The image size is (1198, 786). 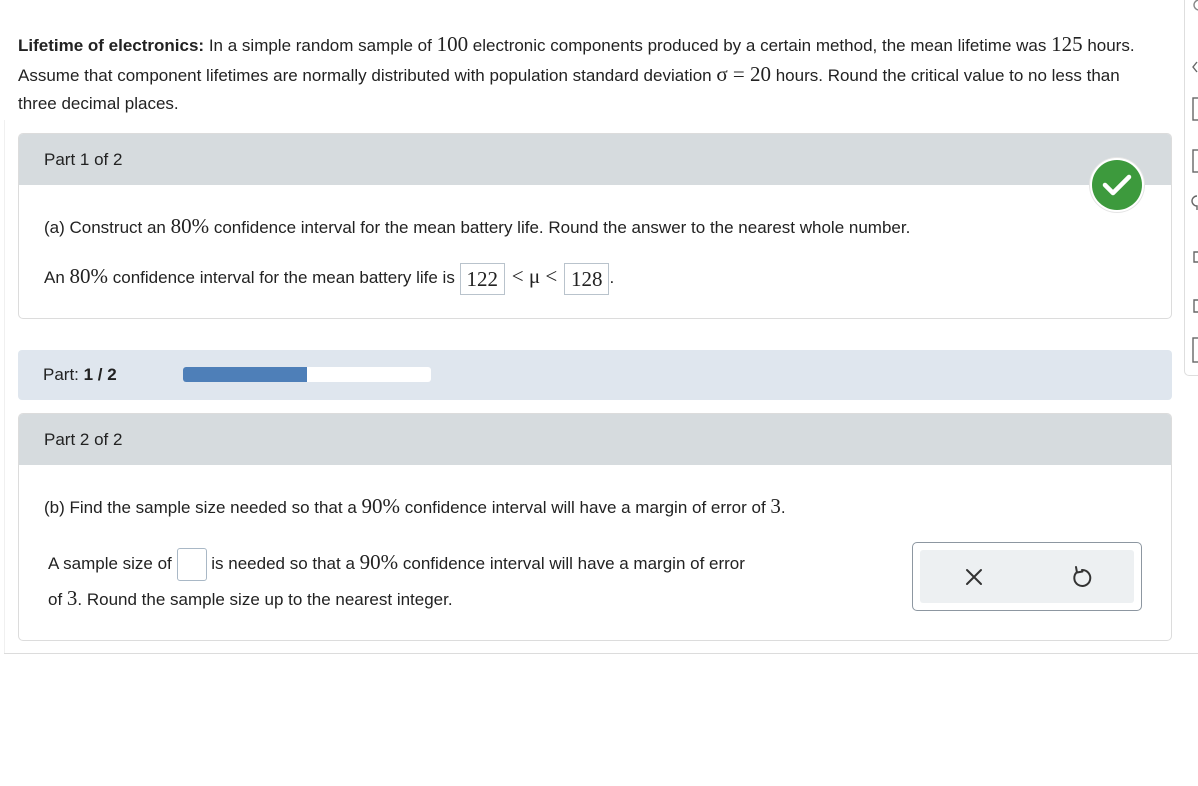 What do you see at coordinates (1082, 577) in the screenshot?
I see `undo-icon` at bounding box center [1082, 577].